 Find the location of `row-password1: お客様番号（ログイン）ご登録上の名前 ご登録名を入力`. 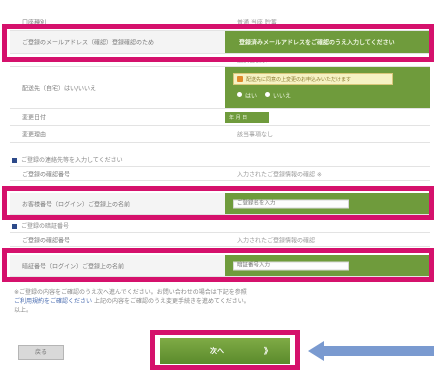

row-password1: お客様番号（ログイン）ご登録上の名前 ご登録名を入力 is located at coordinates (220, 204).